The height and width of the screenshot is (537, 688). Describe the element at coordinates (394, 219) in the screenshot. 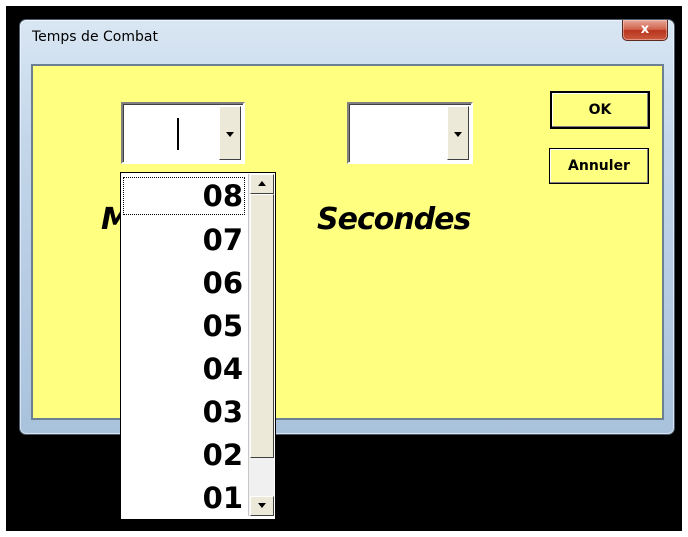

I see `seconds-label: Secondes` at that location.